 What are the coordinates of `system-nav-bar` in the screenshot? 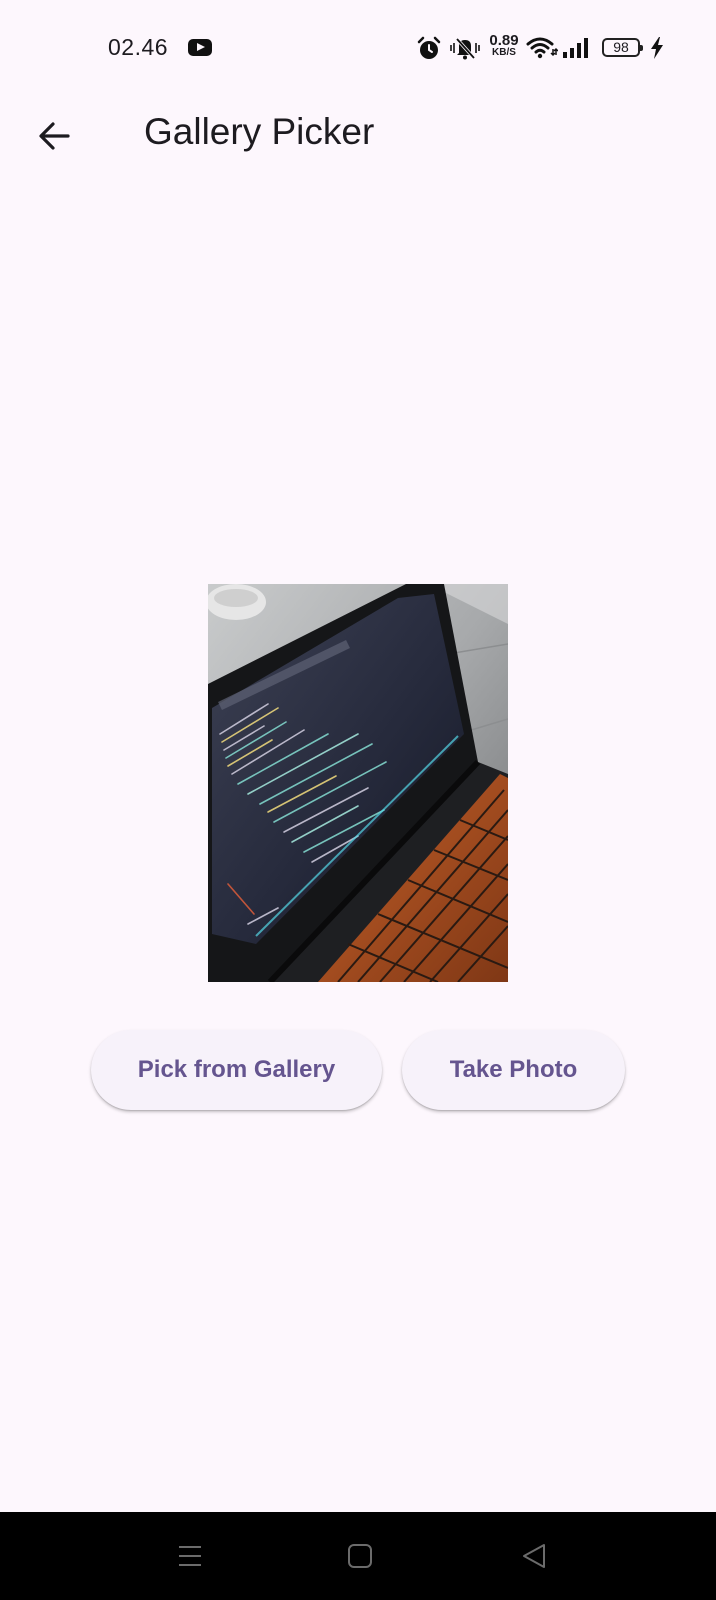 It's located at (358, 1556).